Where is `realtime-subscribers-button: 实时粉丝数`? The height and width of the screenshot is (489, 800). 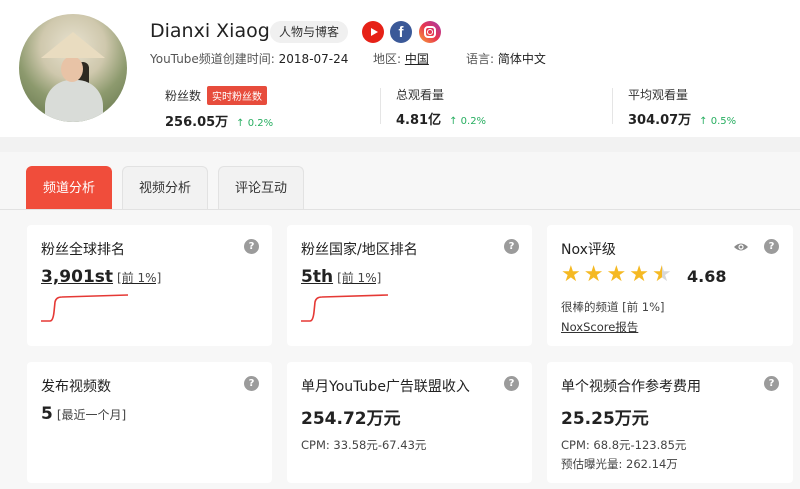 realtime-subscribers-button: 实时粉丝数 is located at coordinates (237, 95).